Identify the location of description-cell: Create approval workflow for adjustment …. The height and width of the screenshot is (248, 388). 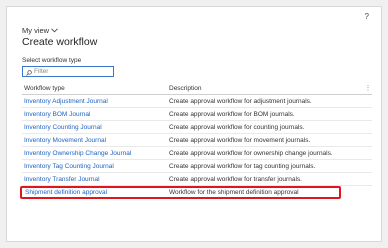
(240, 101).